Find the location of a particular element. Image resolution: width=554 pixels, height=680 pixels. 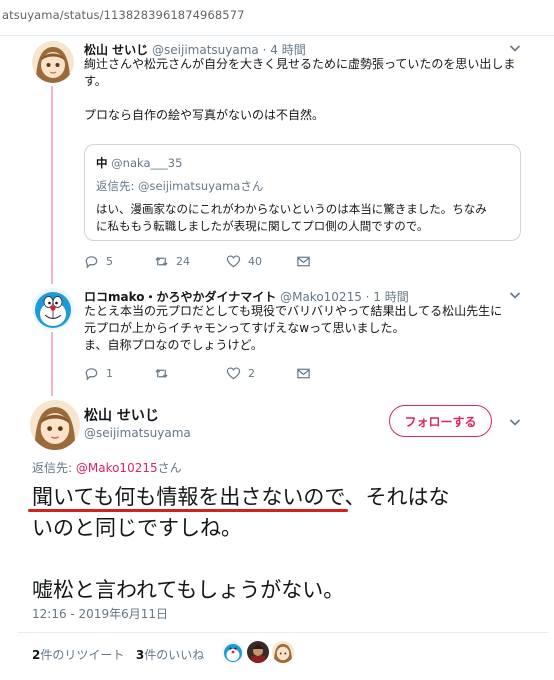

tweet-actions: 5 24 40 is located at coordinates (234, 263).